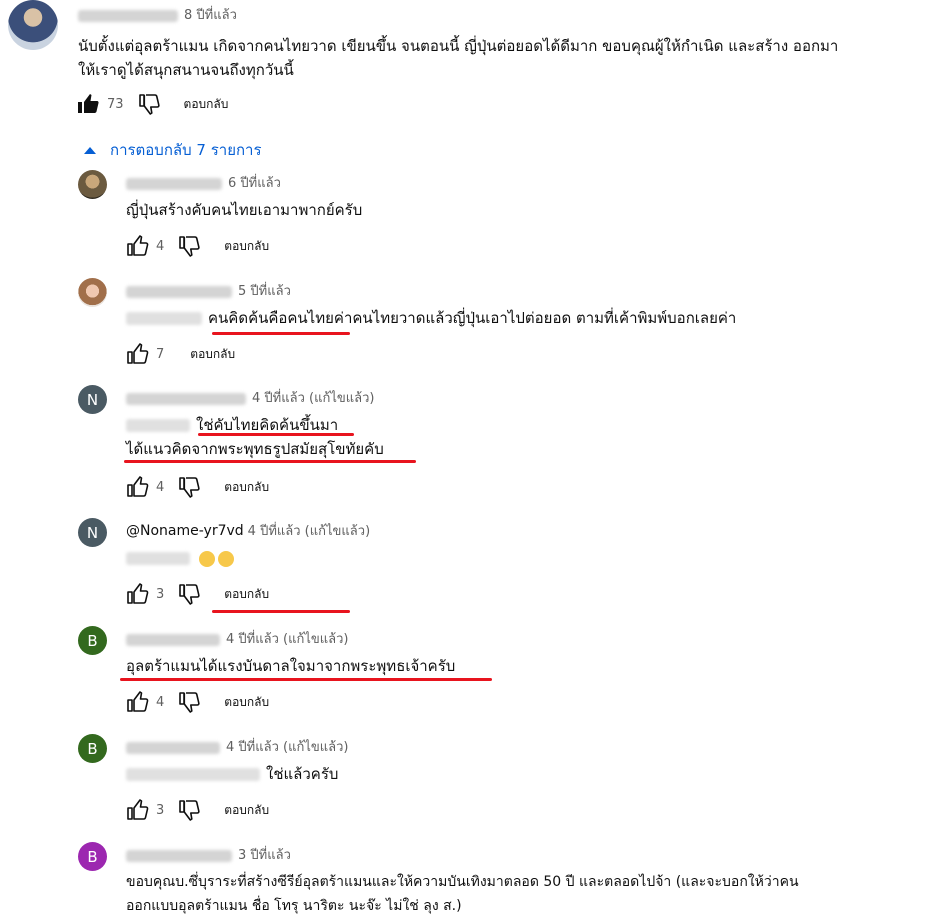  Describe the element at coordinates (302, 774) in the screenshot. I see `comment-text-body: ใช่แล้วครับ` at that location.